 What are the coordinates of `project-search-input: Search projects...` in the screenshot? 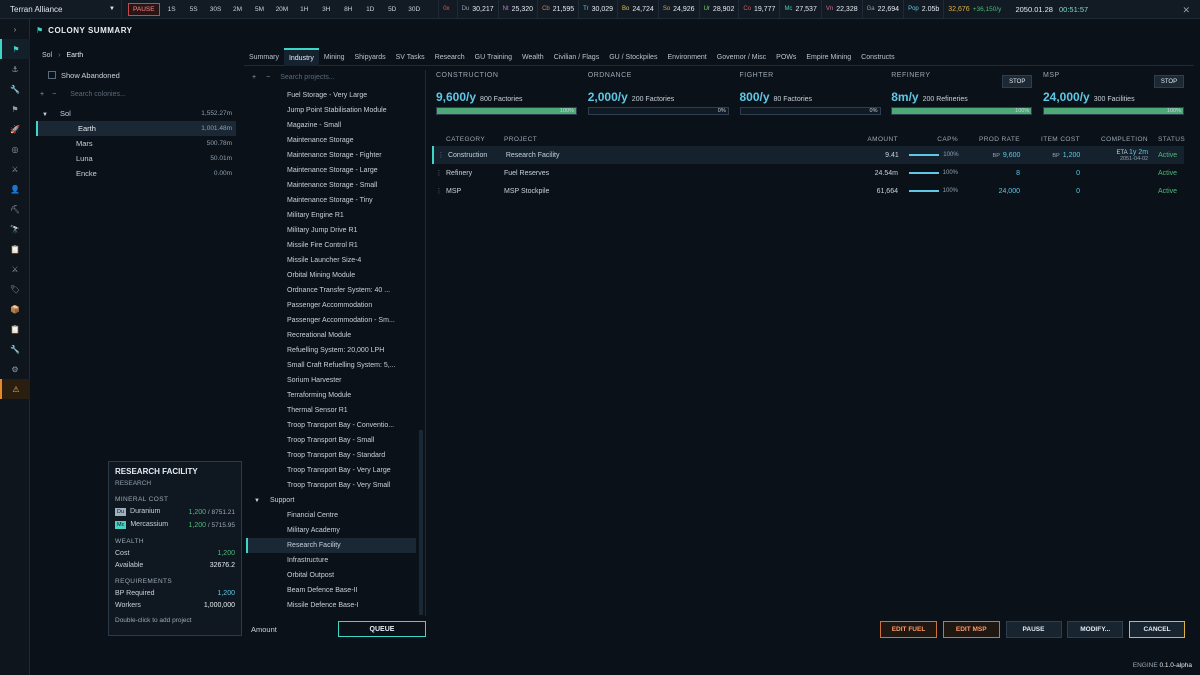 It's located at (307, 77).